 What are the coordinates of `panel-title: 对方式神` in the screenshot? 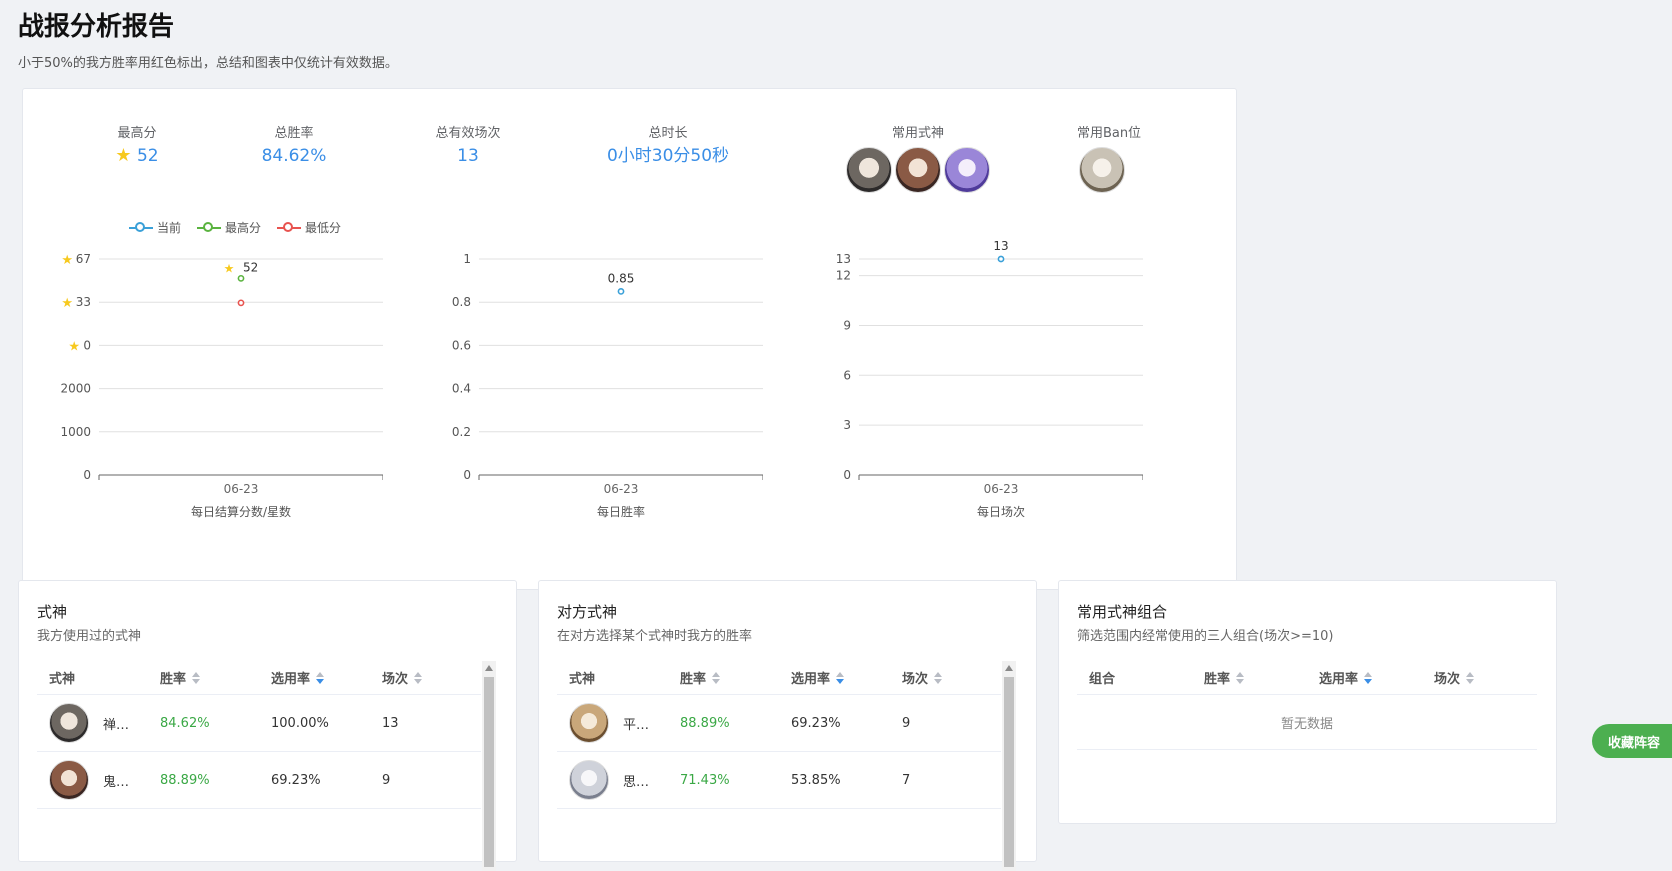 It's located at (587, 612).